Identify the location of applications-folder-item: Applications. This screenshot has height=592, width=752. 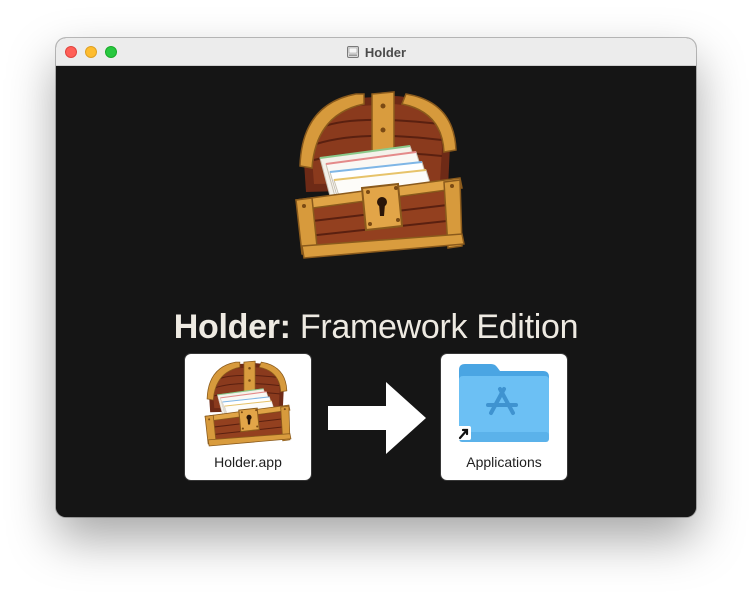
(504, 417).